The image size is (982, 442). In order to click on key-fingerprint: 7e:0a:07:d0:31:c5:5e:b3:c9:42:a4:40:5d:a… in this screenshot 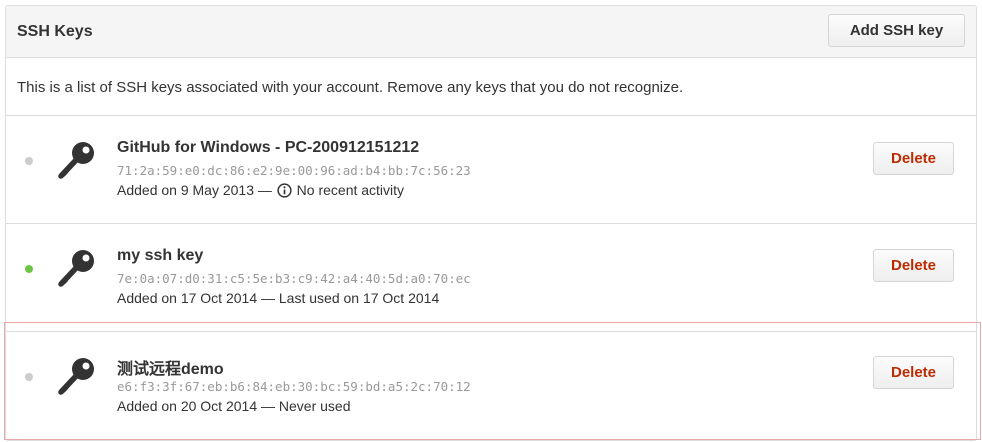, I will do `click(294, 278)`.